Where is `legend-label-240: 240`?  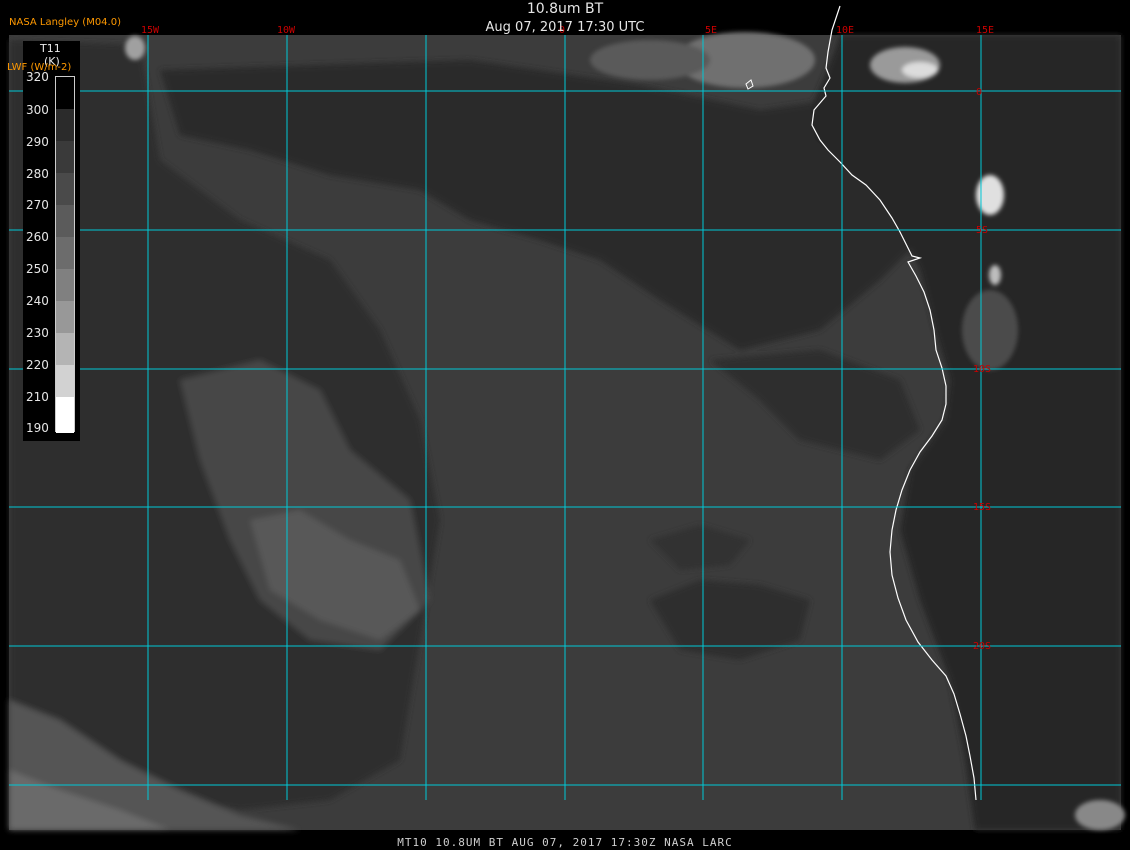
legend-label-240: 240 is located at coordinates (37, 301).